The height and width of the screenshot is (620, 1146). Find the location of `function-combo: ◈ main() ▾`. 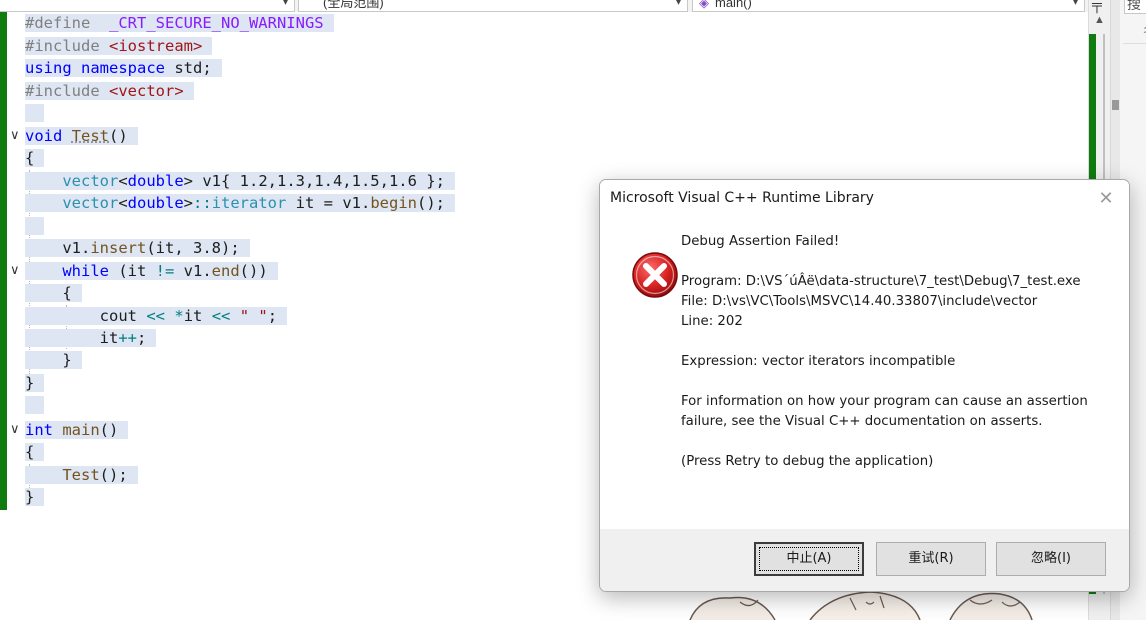

function-combo: ◈ main() ▾ is located at coordinates (888, 6).